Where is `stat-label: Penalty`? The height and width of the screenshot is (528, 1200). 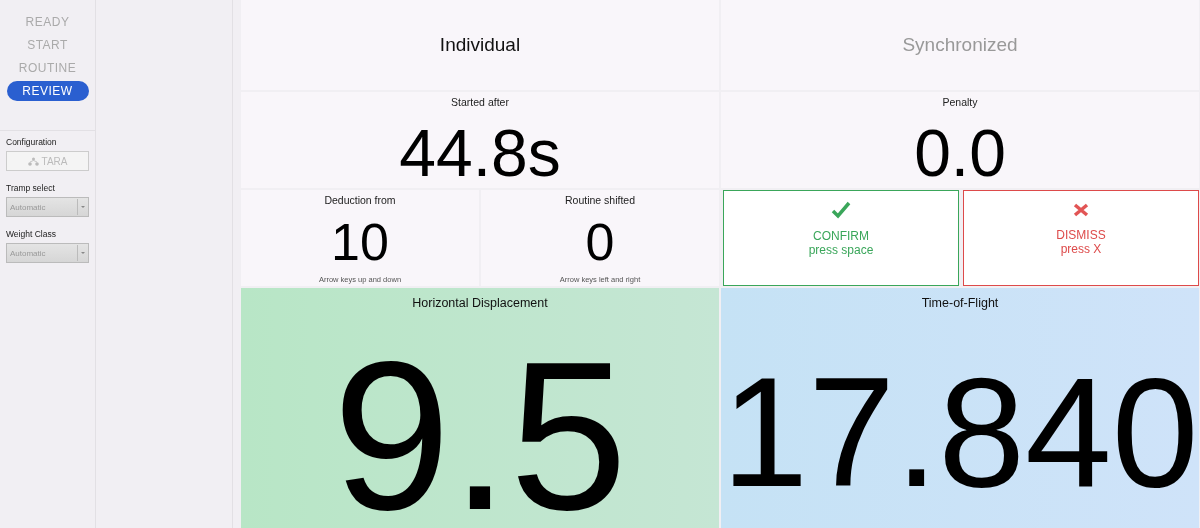 stat-label: Penalty is located at coordinates (960, 102).